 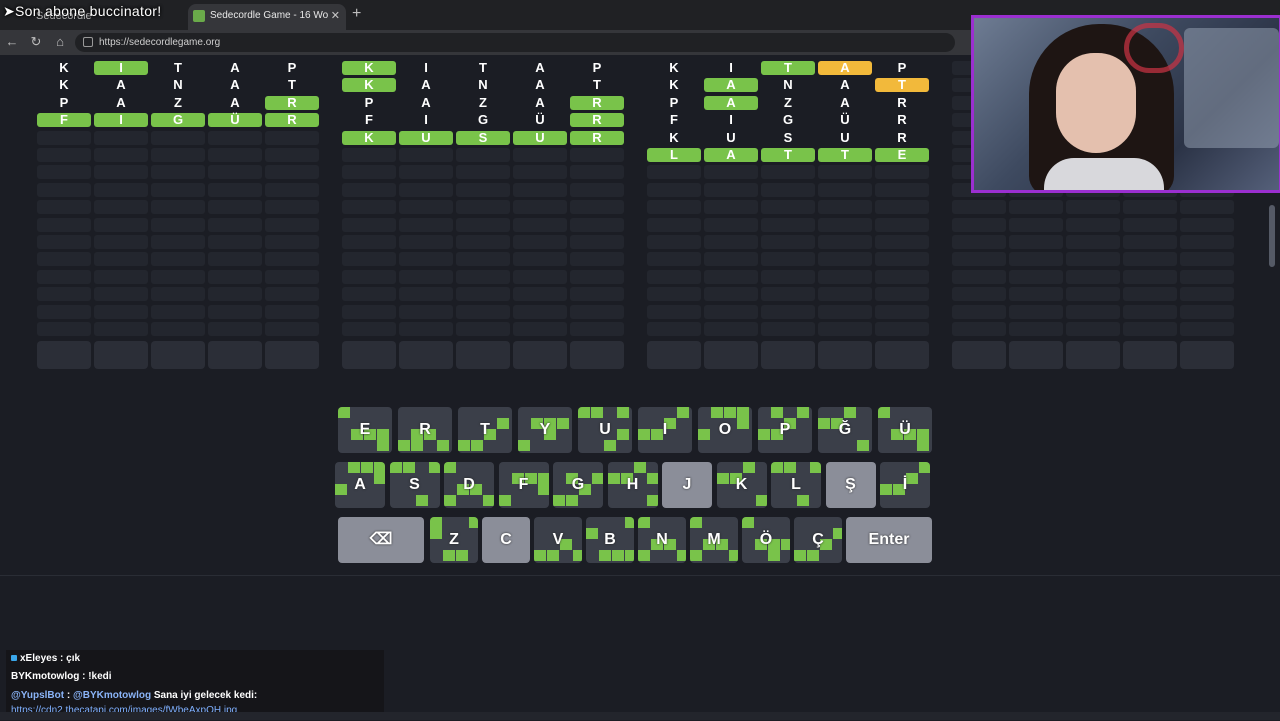 I want to click on key-j: J, so click(x=687, y=485).